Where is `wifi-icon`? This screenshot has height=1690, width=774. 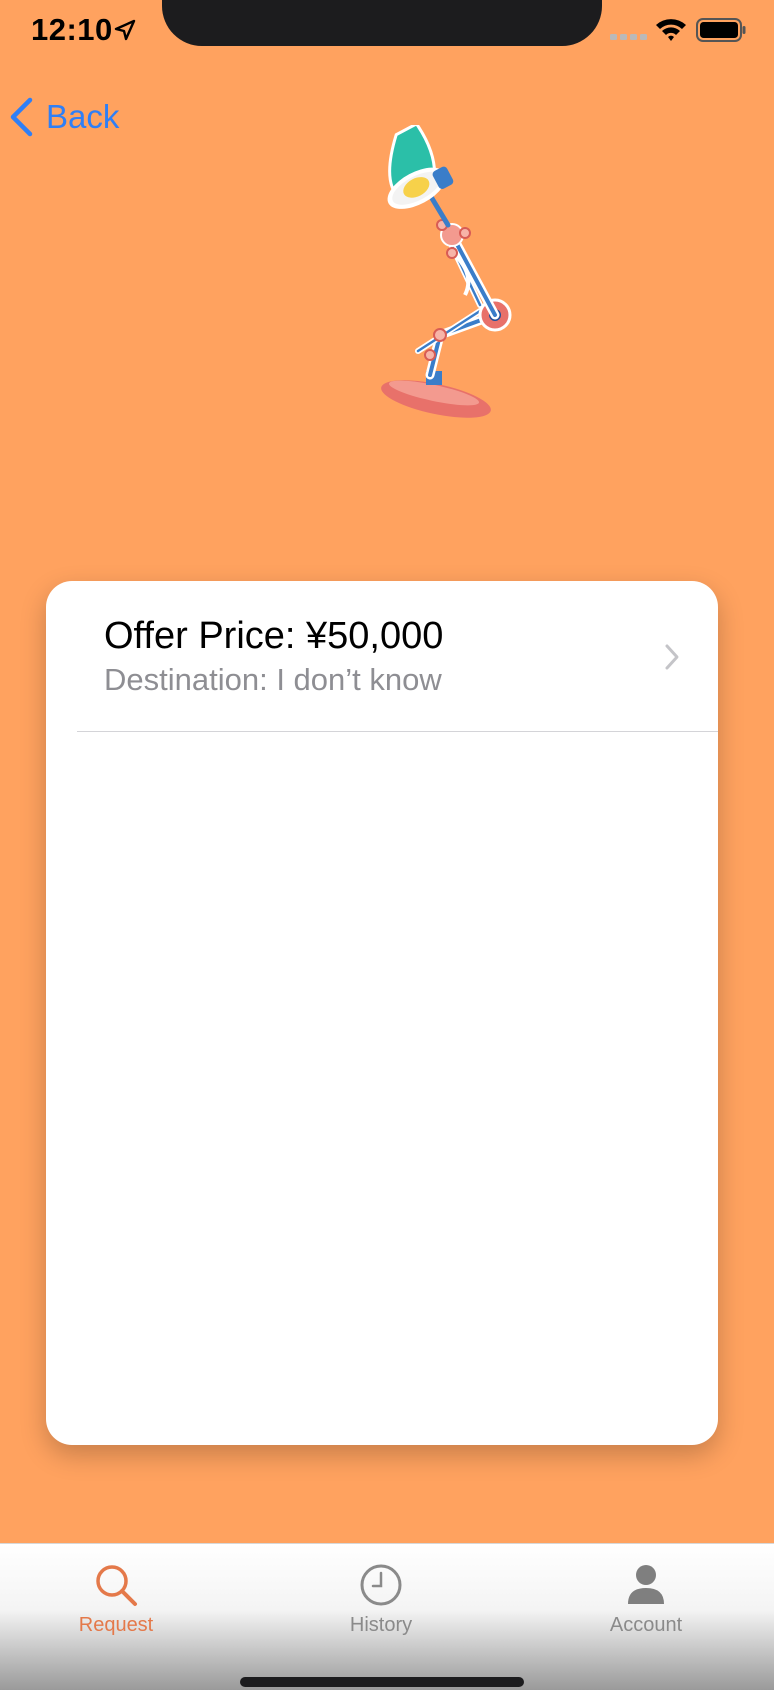 wifi-icon is located at coordinates (671, 30).